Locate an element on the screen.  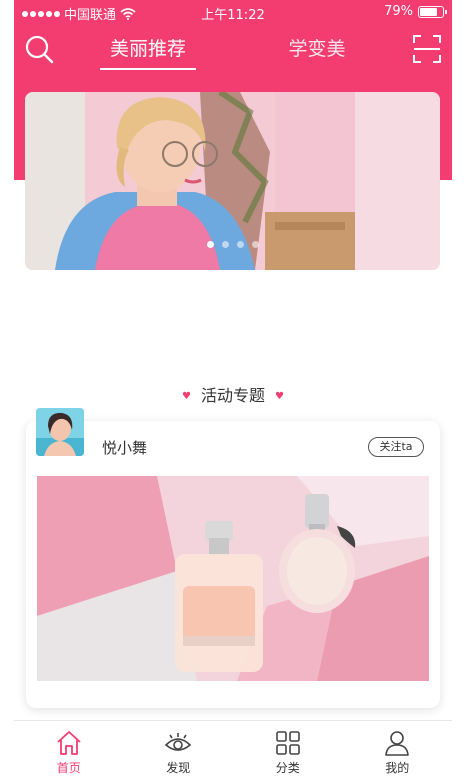
tab-beauty-recommend-label: 美丽推荐 is located at coordinates (147, 49).